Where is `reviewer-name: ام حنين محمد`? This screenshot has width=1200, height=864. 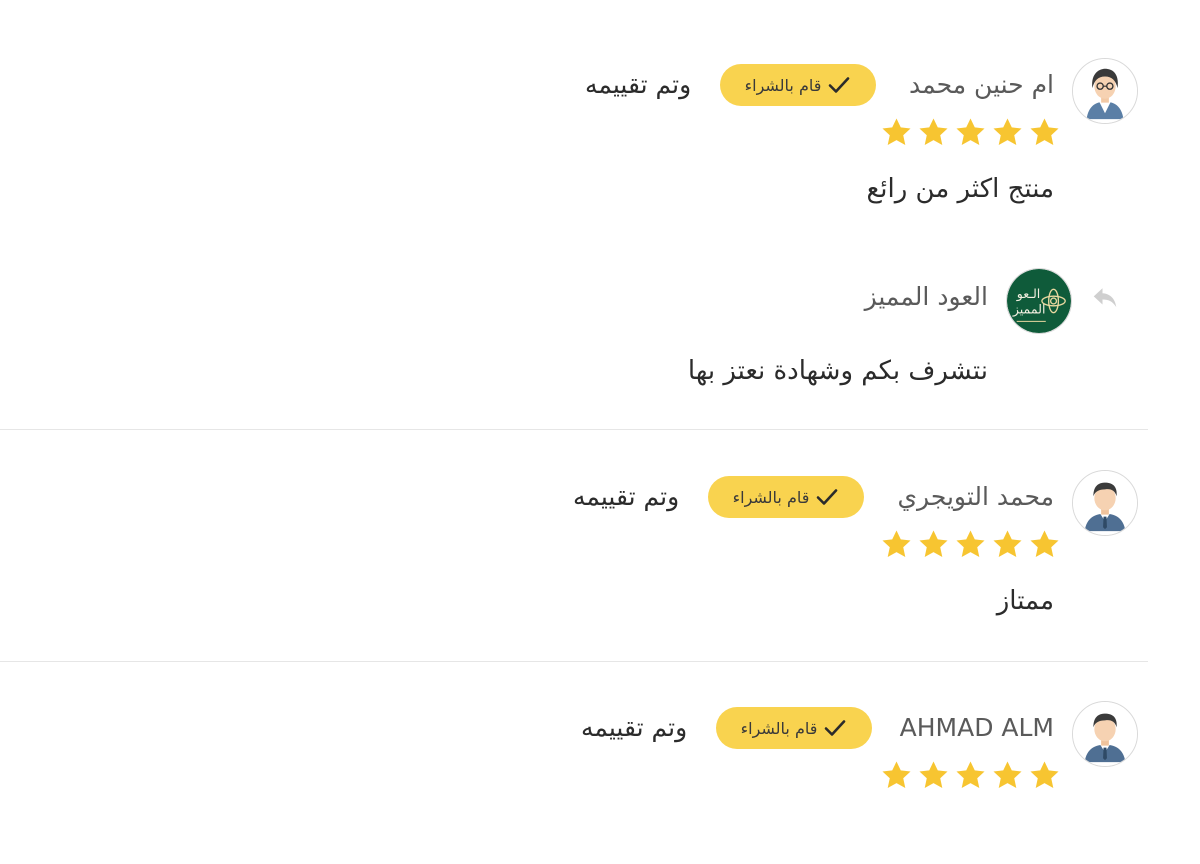
reviewer-name: ام حنين محمد is located at coordinates (981, 84).